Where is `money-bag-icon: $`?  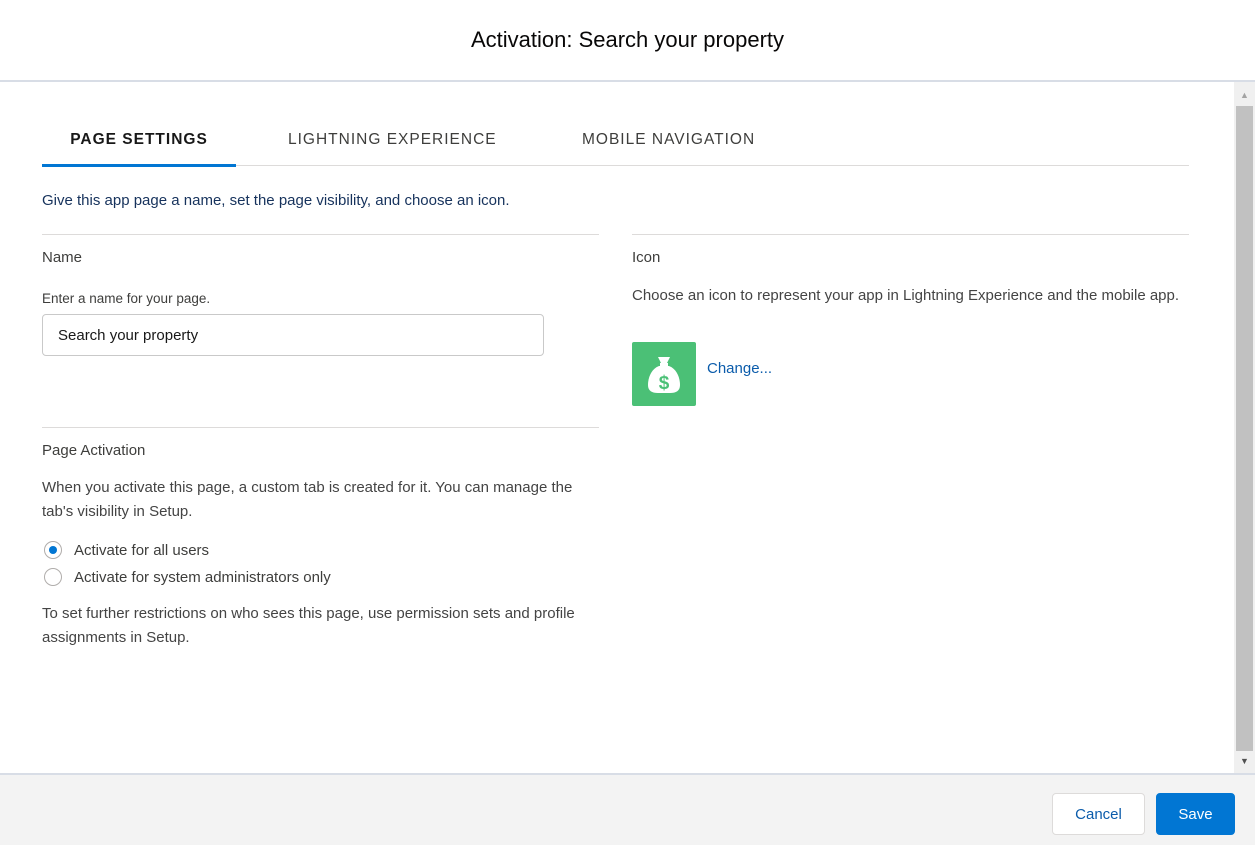 money-bag-icon: $ is located at coordinates (664, 375).